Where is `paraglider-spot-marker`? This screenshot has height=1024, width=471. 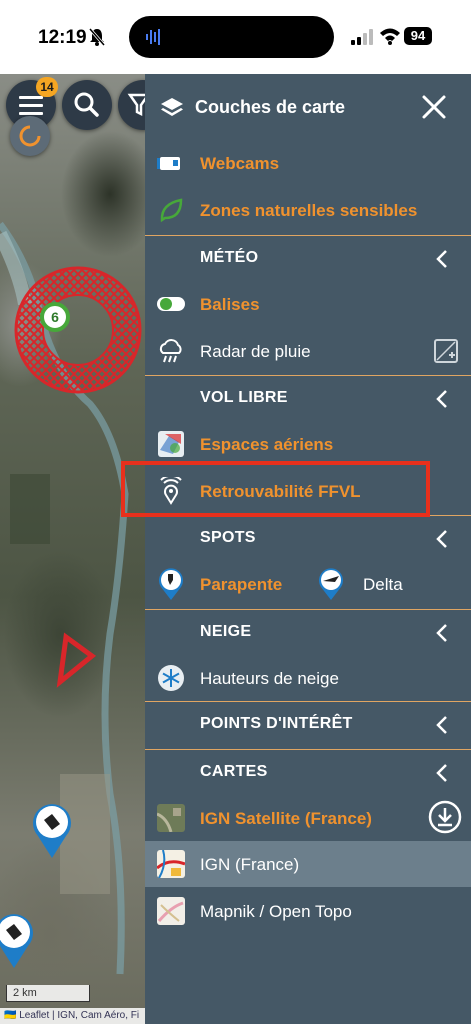 paraglider-spot-marker is located at coordinates (52, 830).